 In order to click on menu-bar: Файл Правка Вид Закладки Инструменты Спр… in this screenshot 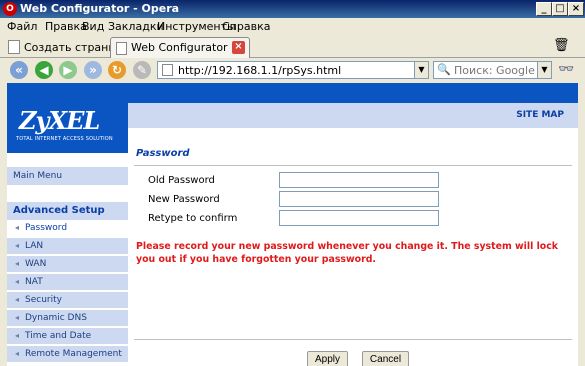, I will do `click(292, 26)`.